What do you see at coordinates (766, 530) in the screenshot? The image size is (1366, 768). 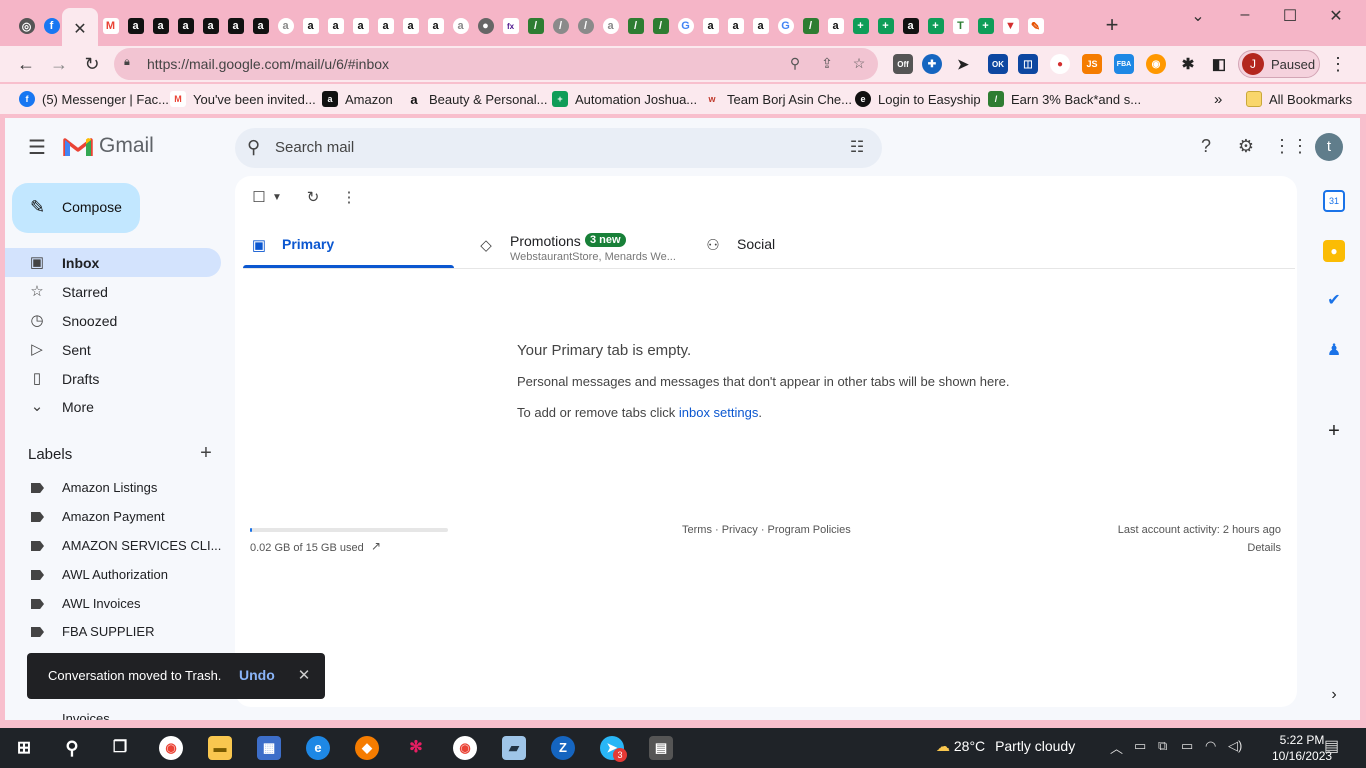 I see `footer-links: Terms · Privacy · Program Policies` at bounding box center [766, 530].